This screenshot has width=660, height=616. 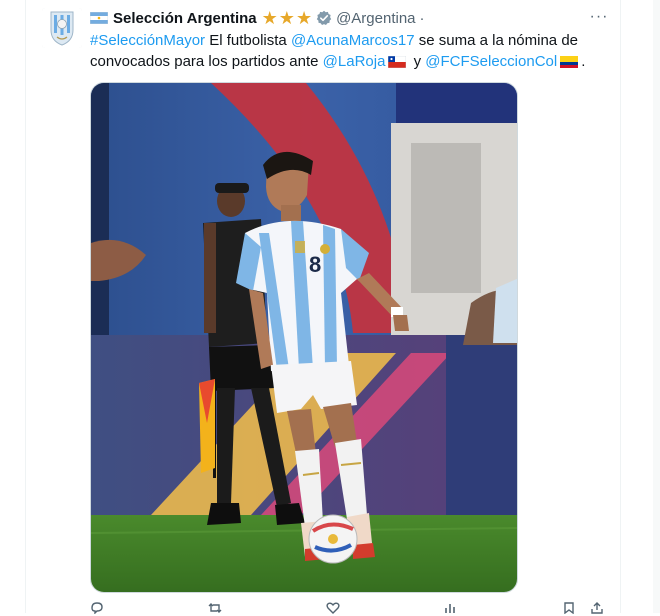 What do you see at coordinates (620, 306) in the screenshot?
I see `timeline-divider-right` at bounding box center [620, 306].